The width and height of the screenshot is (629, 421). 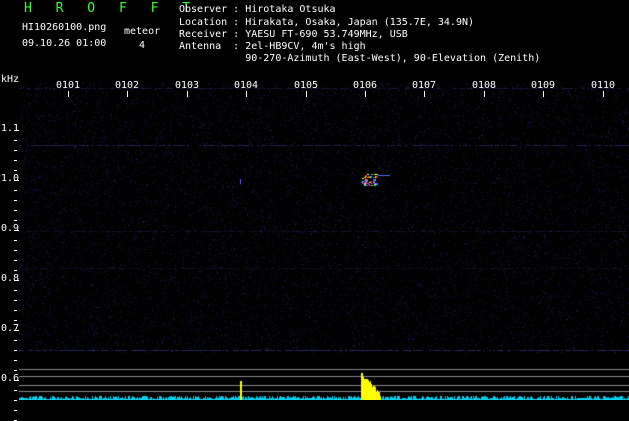 What do you see at coordinates (111, 8) in the screenshot?
I see `app-logo: H R O F F T` at bounding box center [111, 8].